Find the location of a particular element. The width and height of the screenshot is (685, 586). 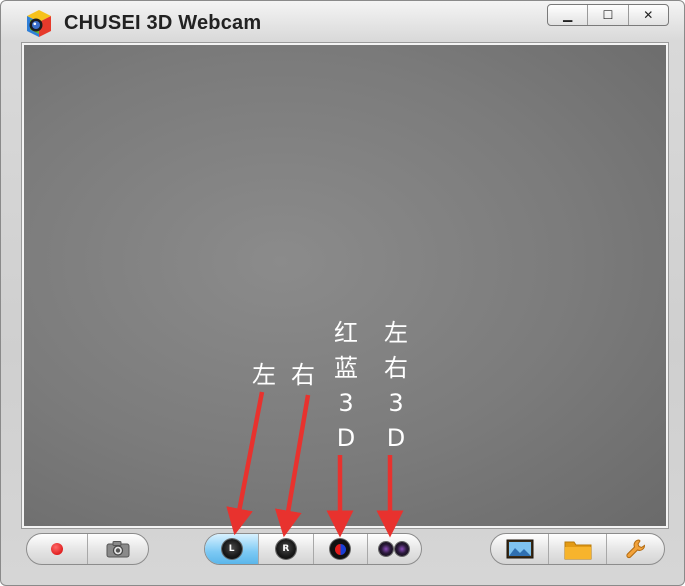

annotation-side-by-side: 左右3D is located at coordinates (396, 385).